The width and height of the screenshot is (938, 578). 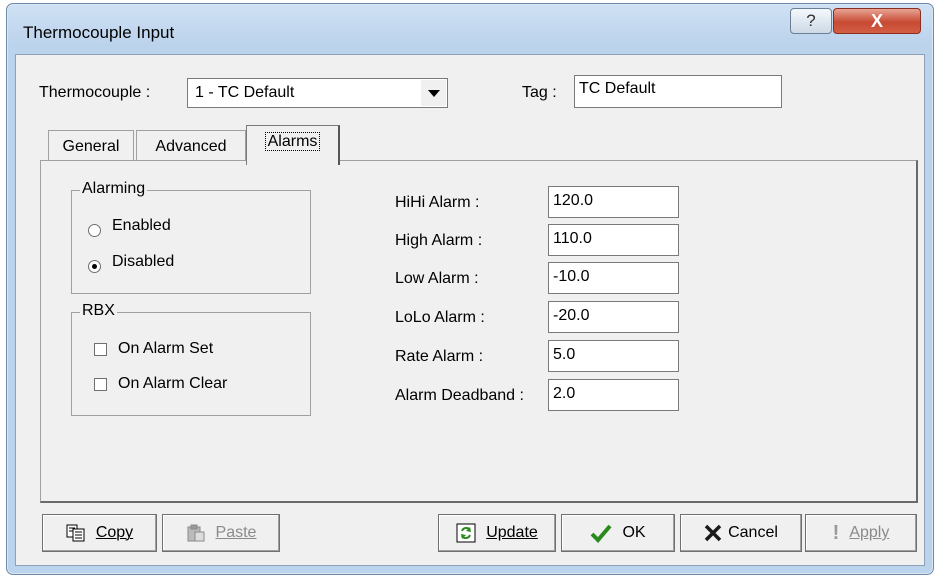 What do you see at coordinates (613, 278) in the screenshot?
I see `low-alarm-input: -10.0` at bounding box center [613, 278].